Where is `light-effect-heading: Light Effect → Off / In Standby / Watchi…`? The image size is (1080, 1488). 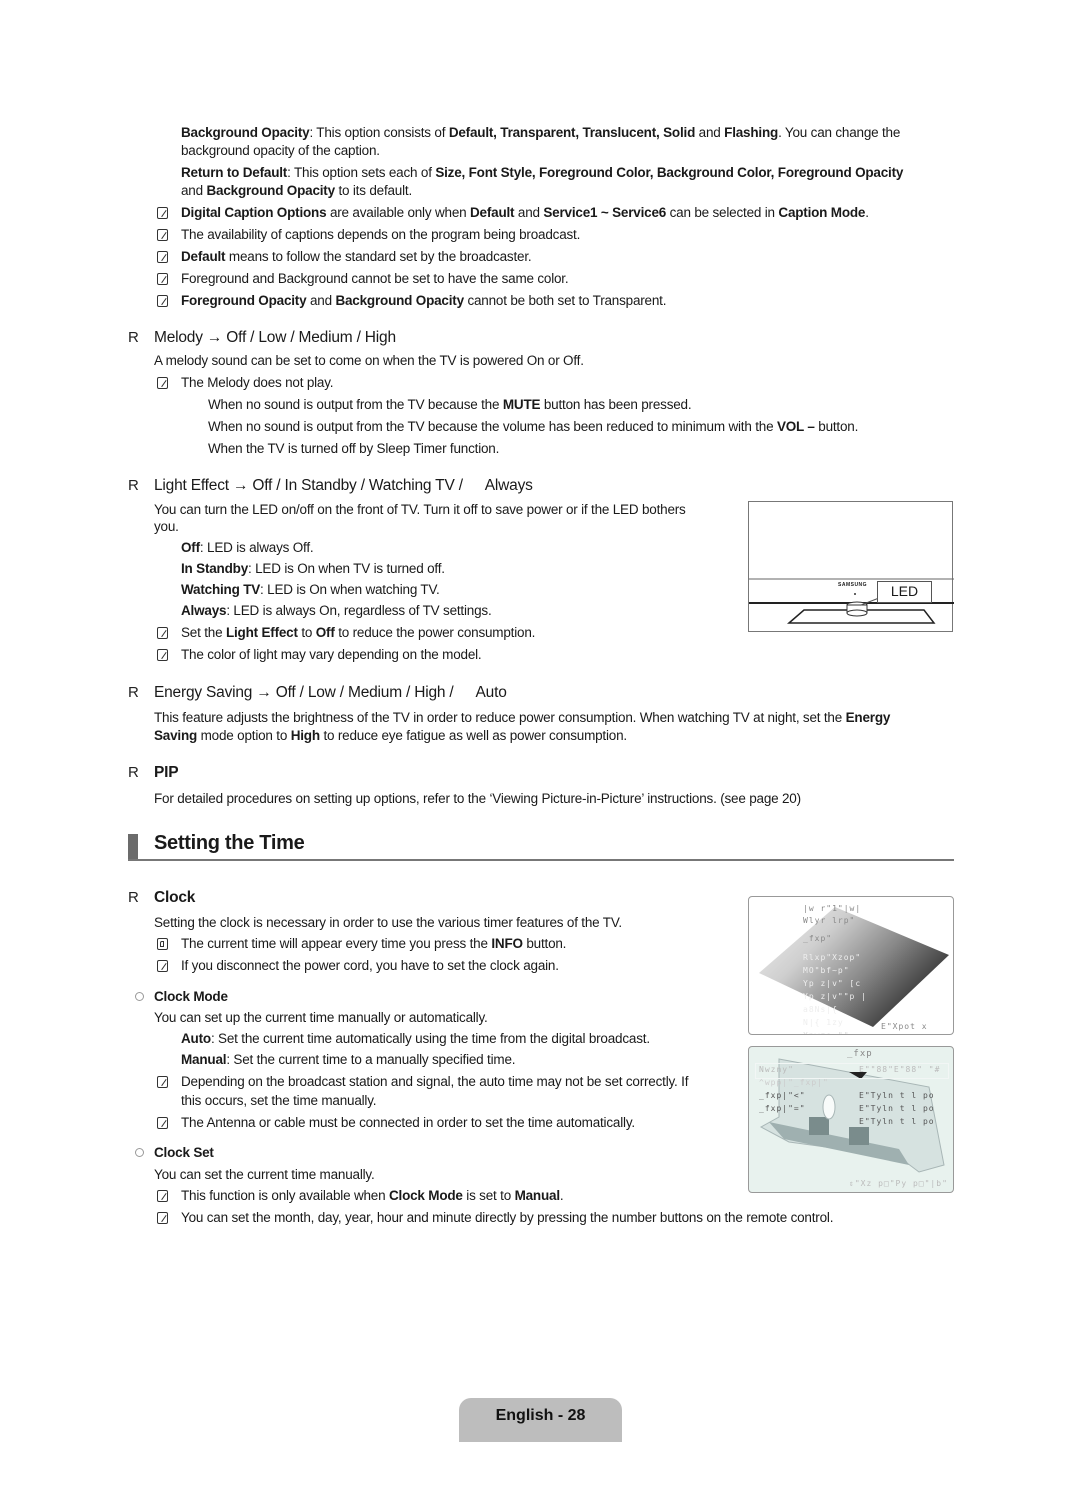 light-effect-heading: Light Effect → Off / In Standby / Watchi… is located at coordinates (343, 486).